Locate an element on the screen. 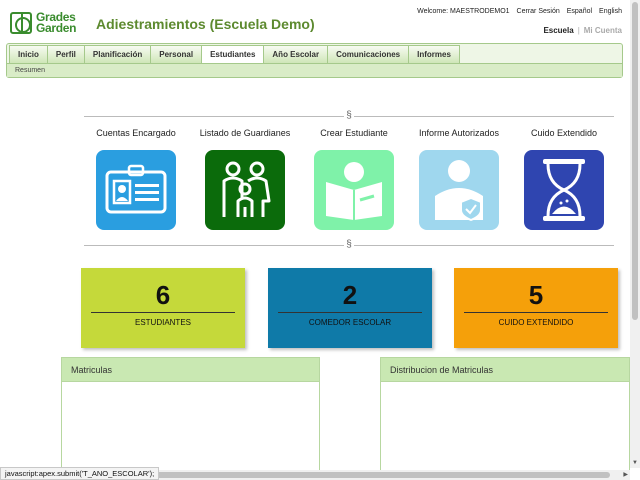  logo-text-line-2: Garden is located at coordinates (56, 28).